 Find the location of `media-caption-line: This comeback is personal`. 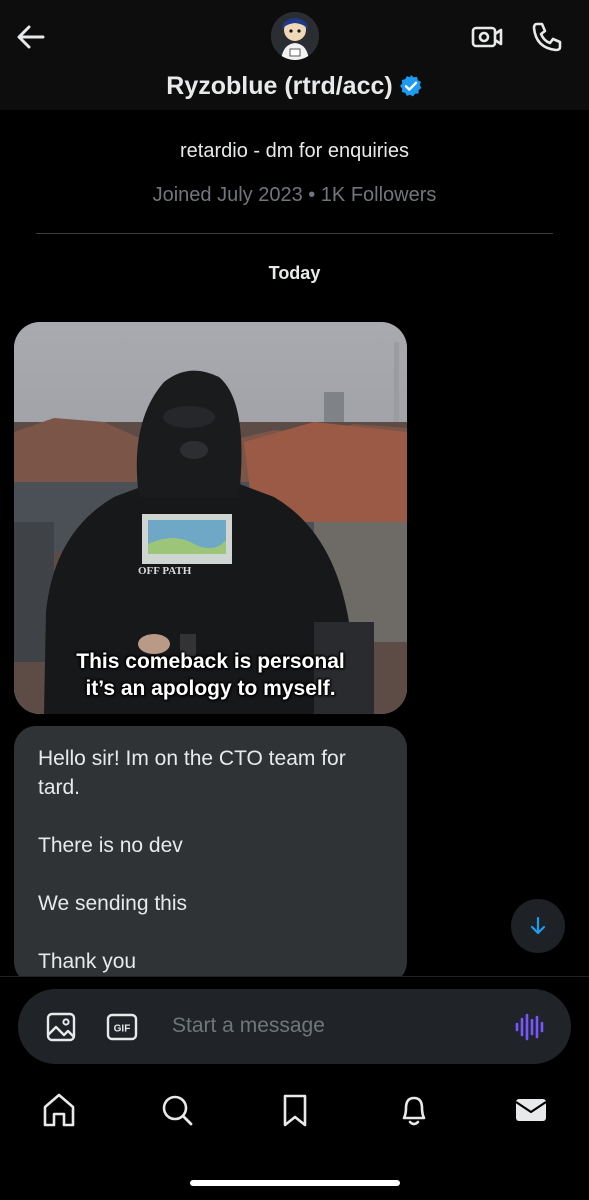

media-caption-line: This comeback is personal is located at coordinates (210, 661).